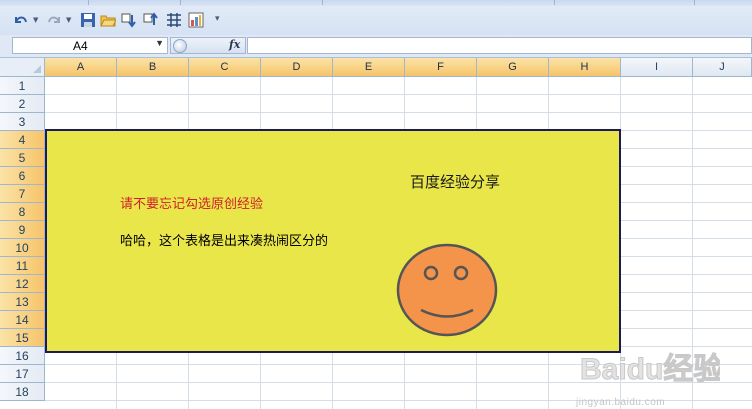 Image resolution: width=752 pixels, height=409 pixels. Describe the element at coordinates (68, 20) in the screenshot. I see `redo-dropdown-icon: ▼` at that location.